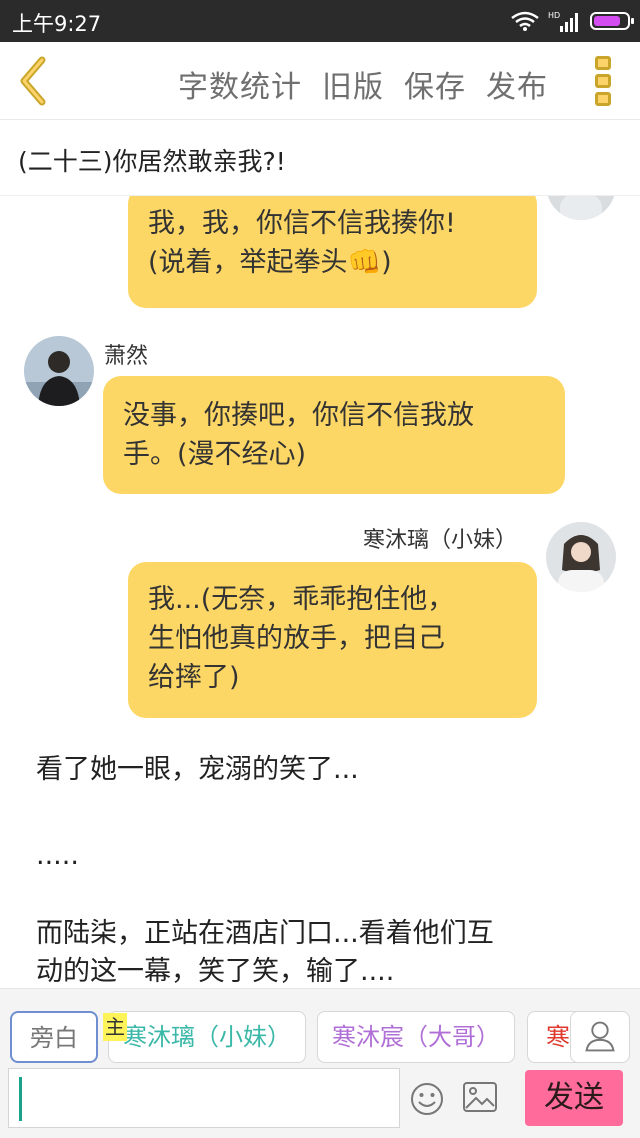  I want to click on battery-icon, so click(612, 21).